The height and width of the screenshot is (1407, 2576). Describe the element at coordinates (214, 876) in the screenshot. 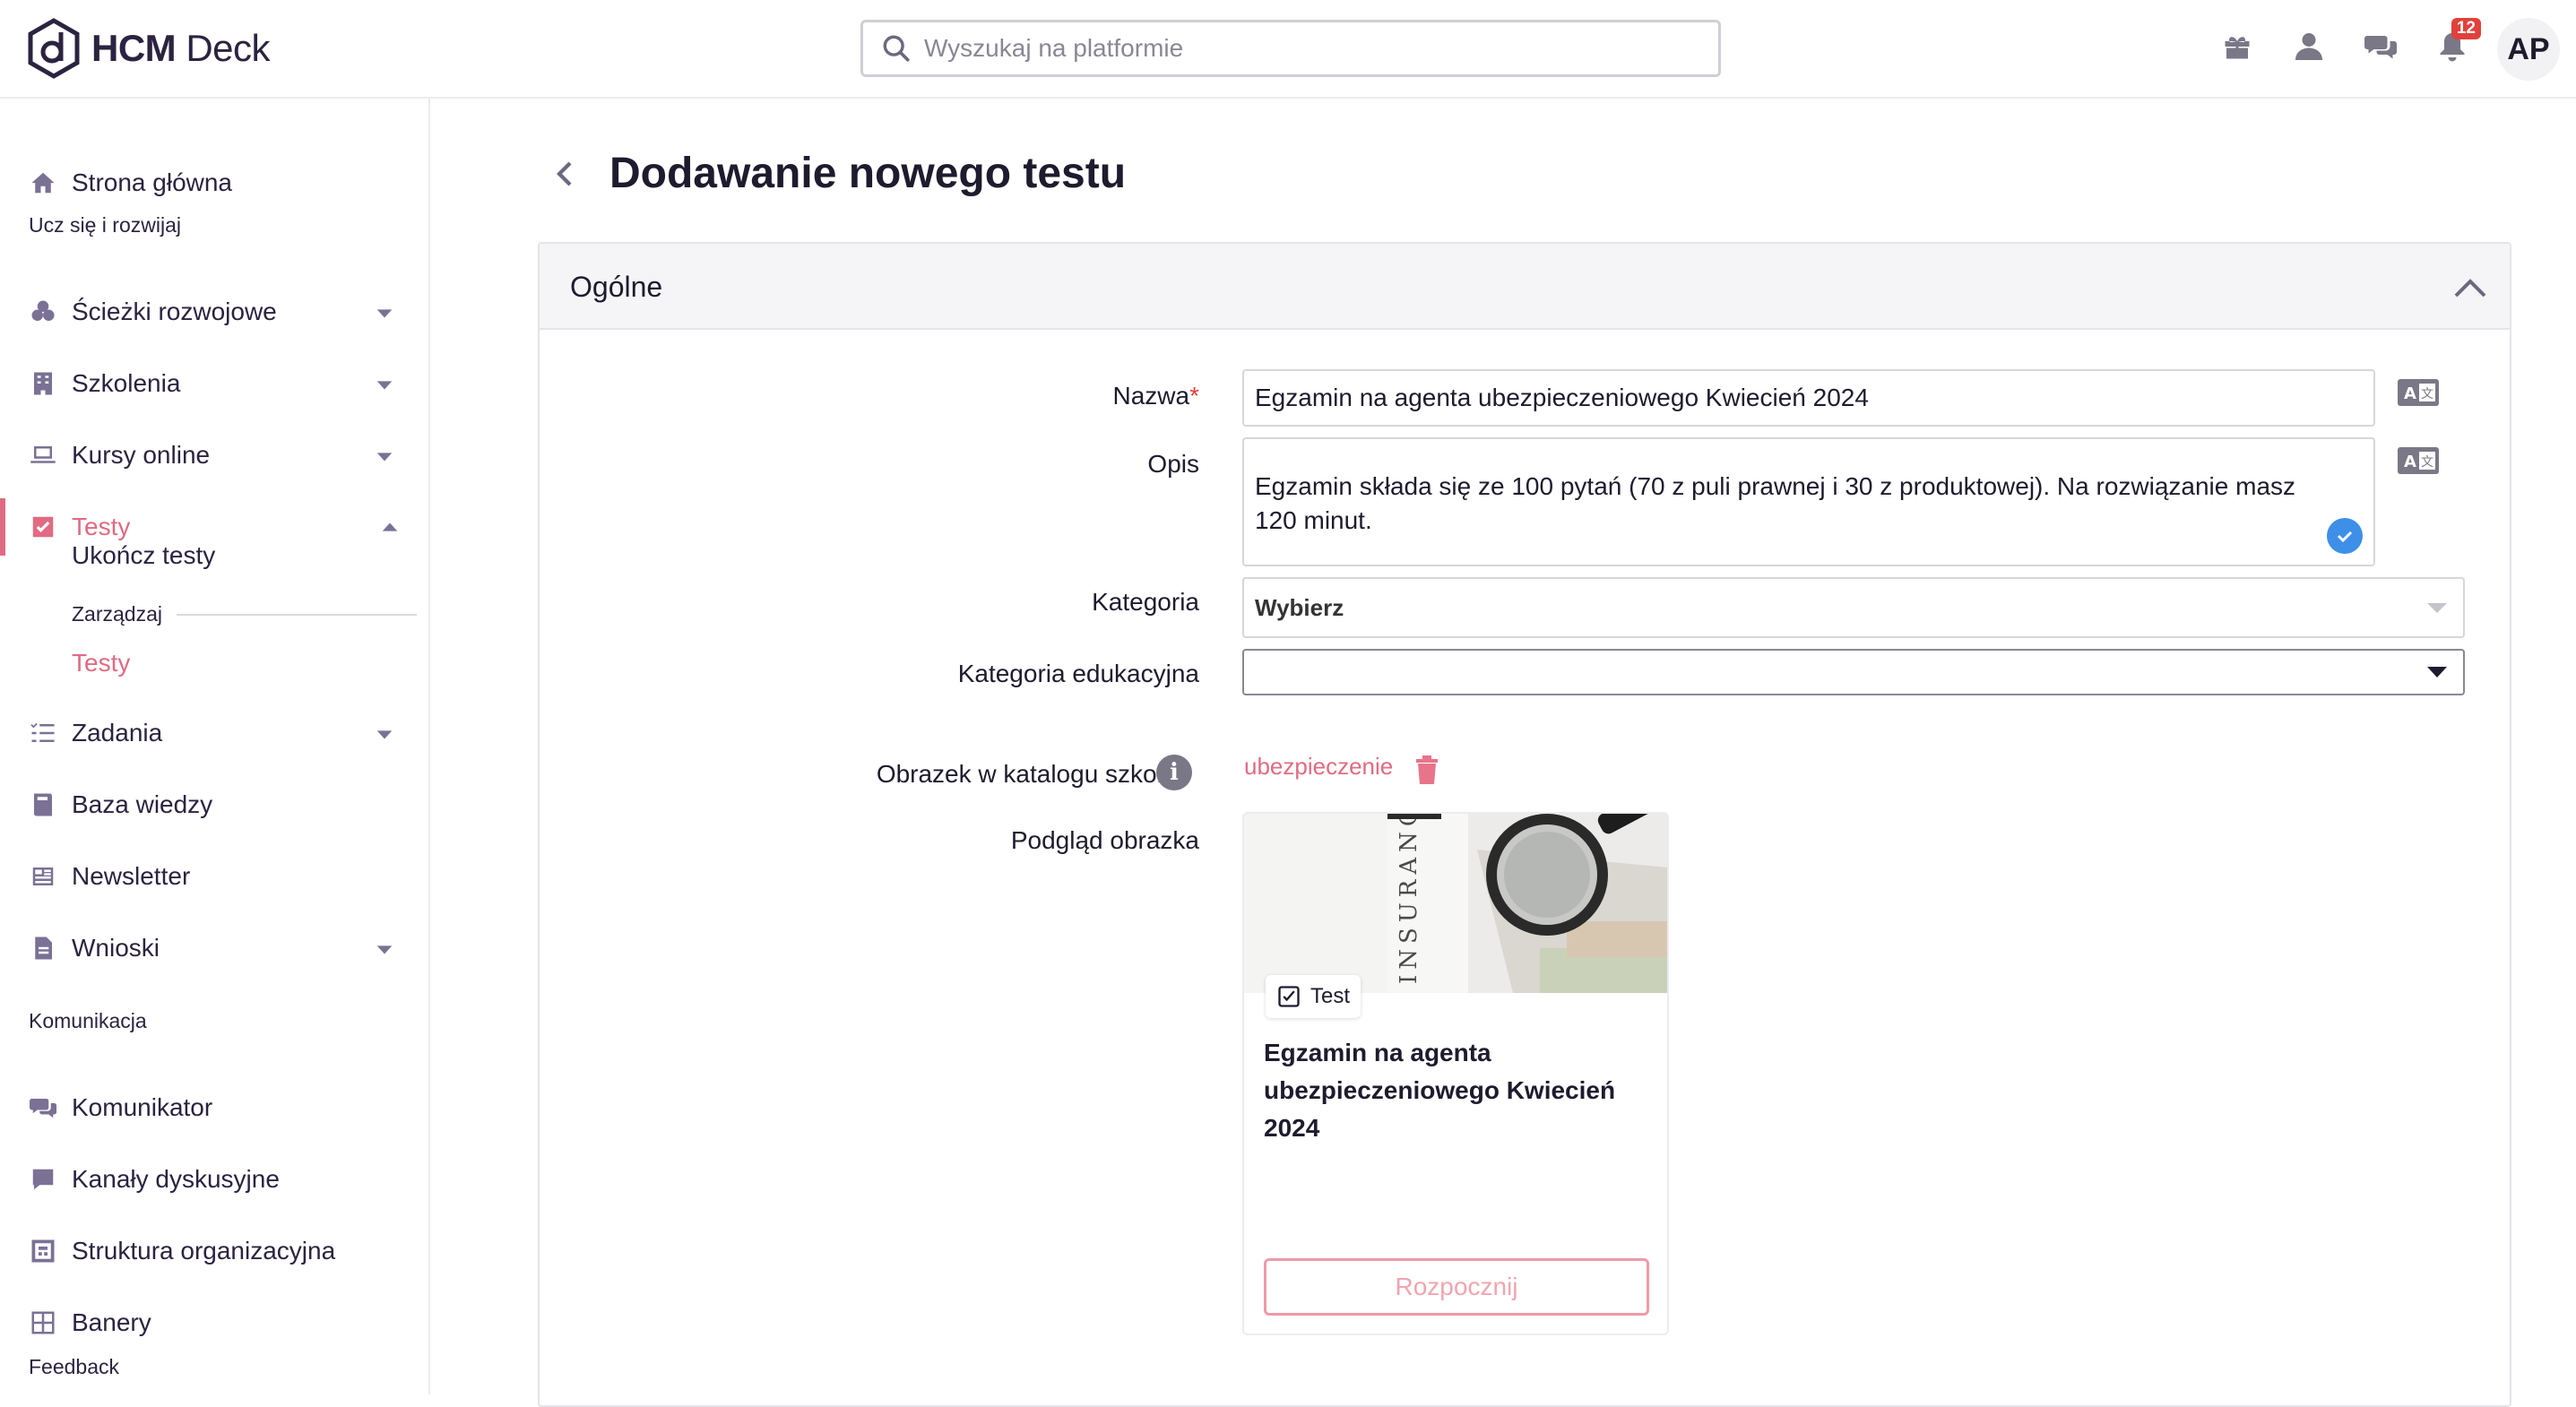

I see `sidebar-item-newsletter: Newsletter` at that location.